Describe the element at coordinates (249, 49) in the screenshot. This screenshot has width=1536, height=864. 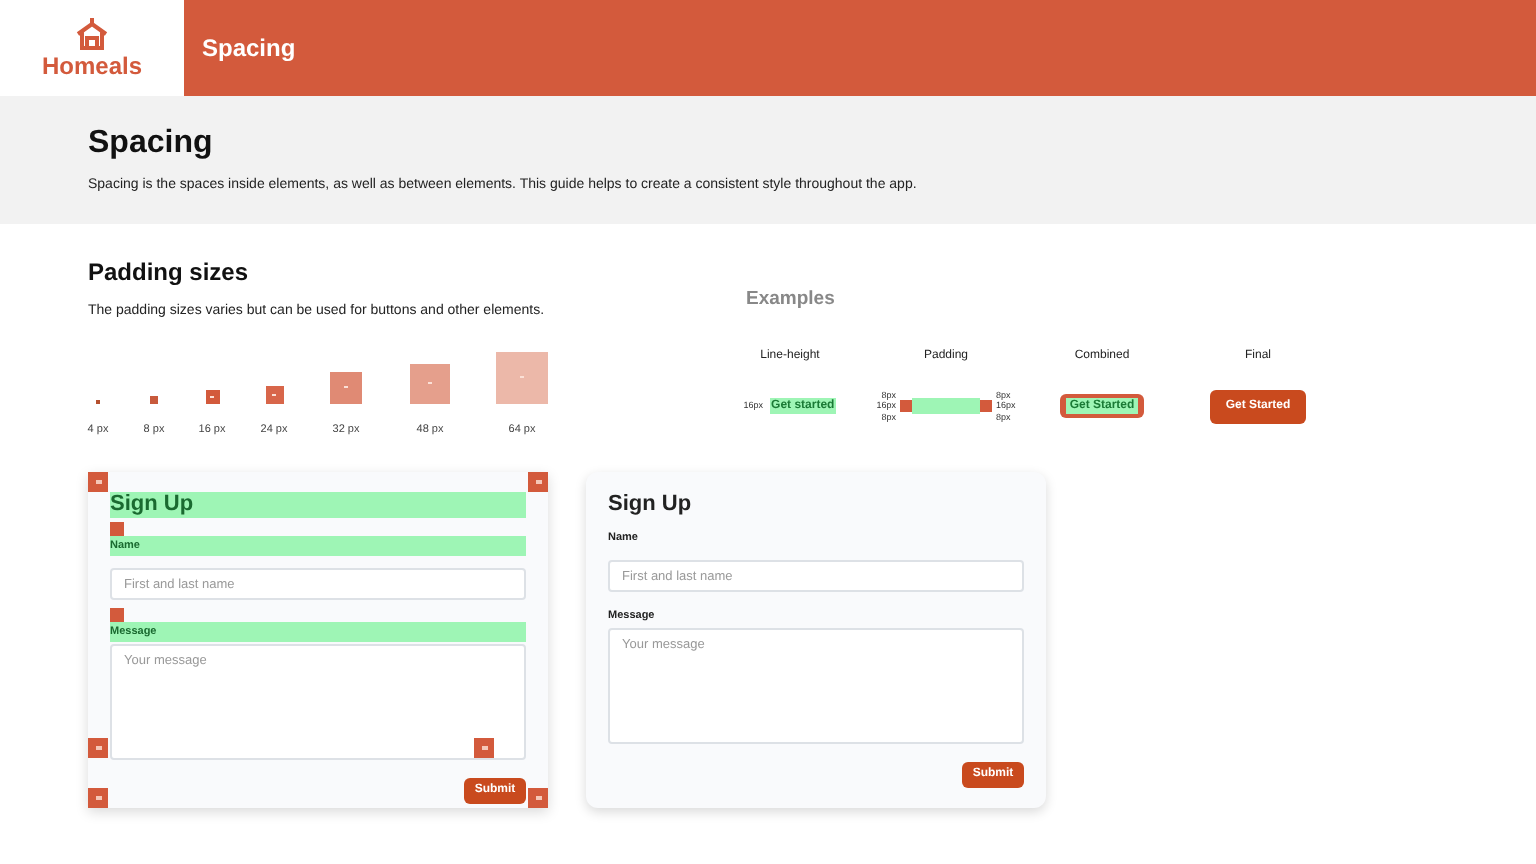
I see `header-title: Spacing` at that location.